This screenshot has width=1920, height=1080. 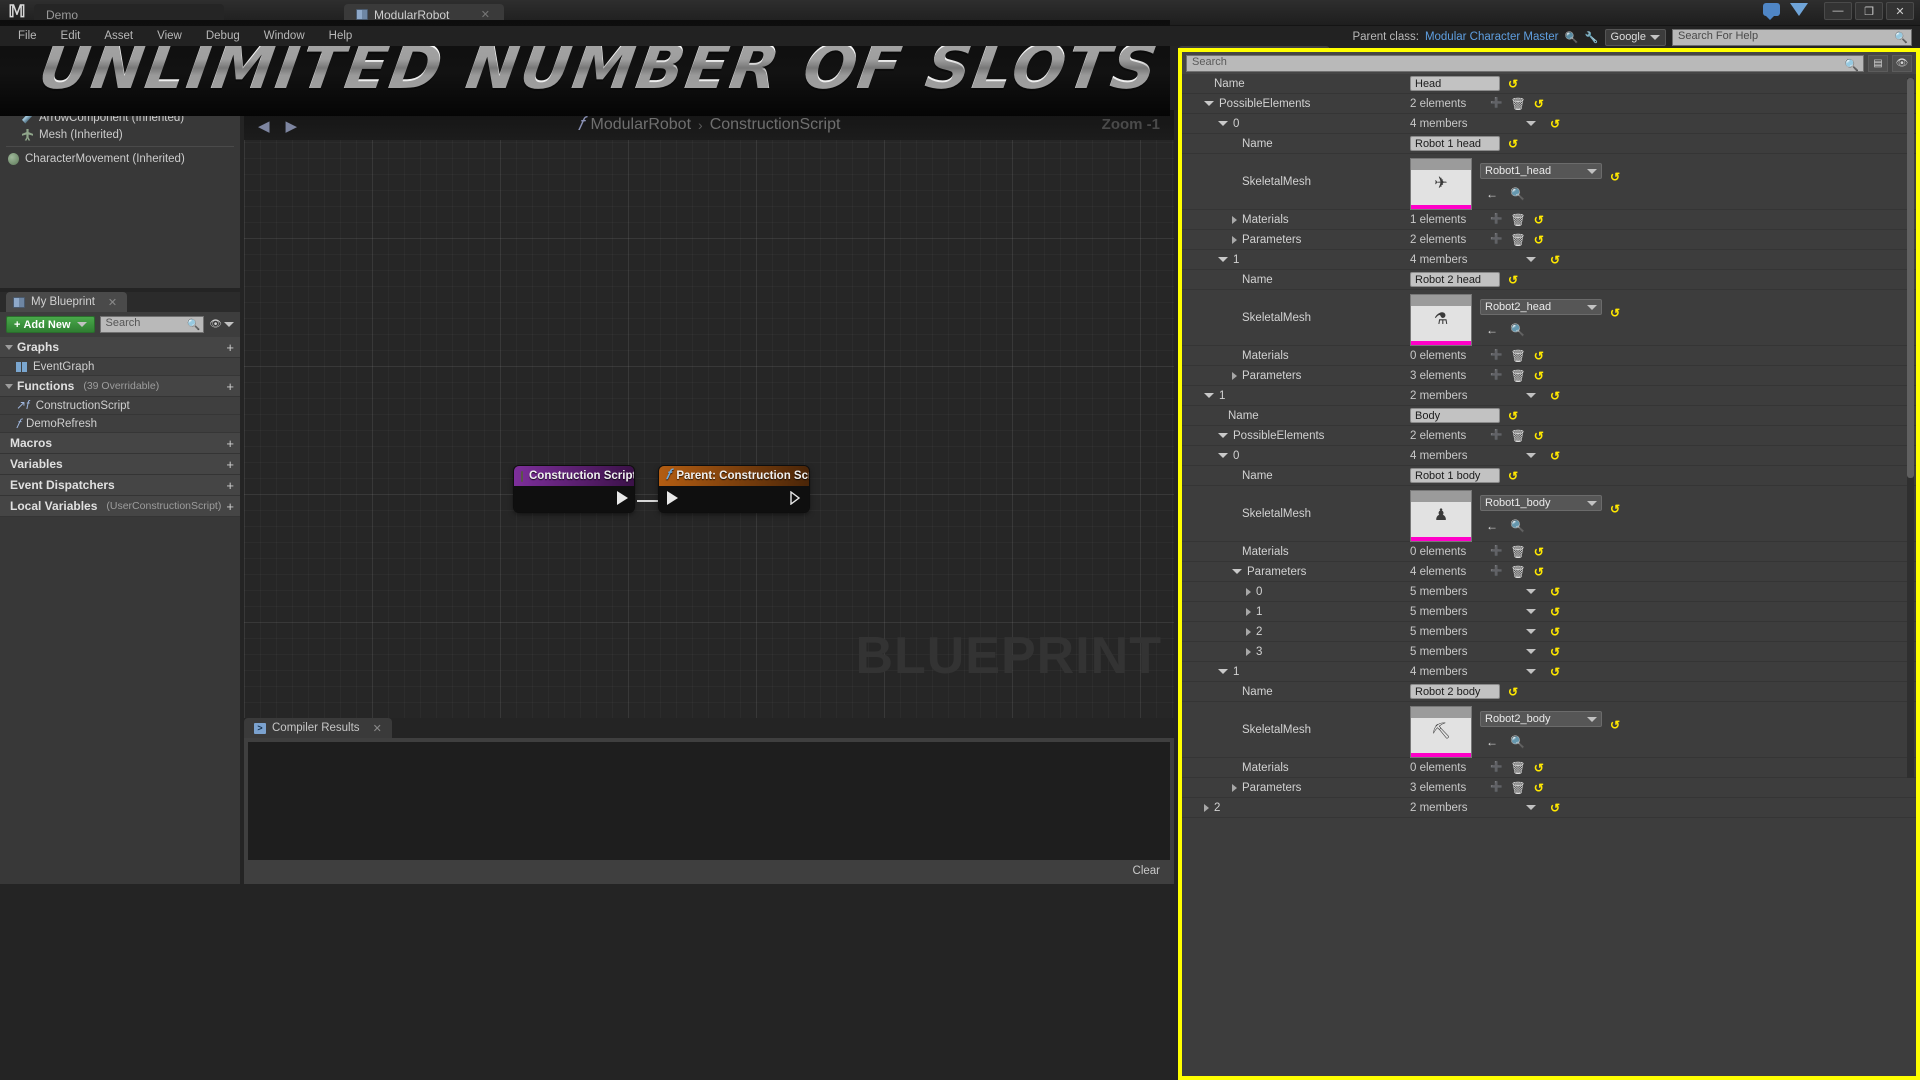 I want to click on component-row-mesh: Mesh (Inherited), so click(x=120, y=134).